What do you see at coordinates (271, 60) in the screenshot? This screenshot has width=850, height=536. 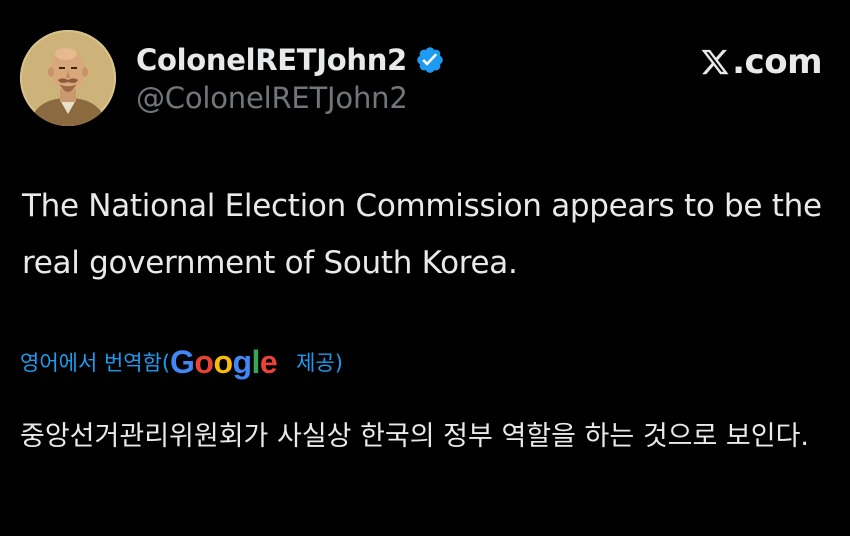 I see `author-display-name: ColonelRETJohn2` at bounding box center [271, 60].